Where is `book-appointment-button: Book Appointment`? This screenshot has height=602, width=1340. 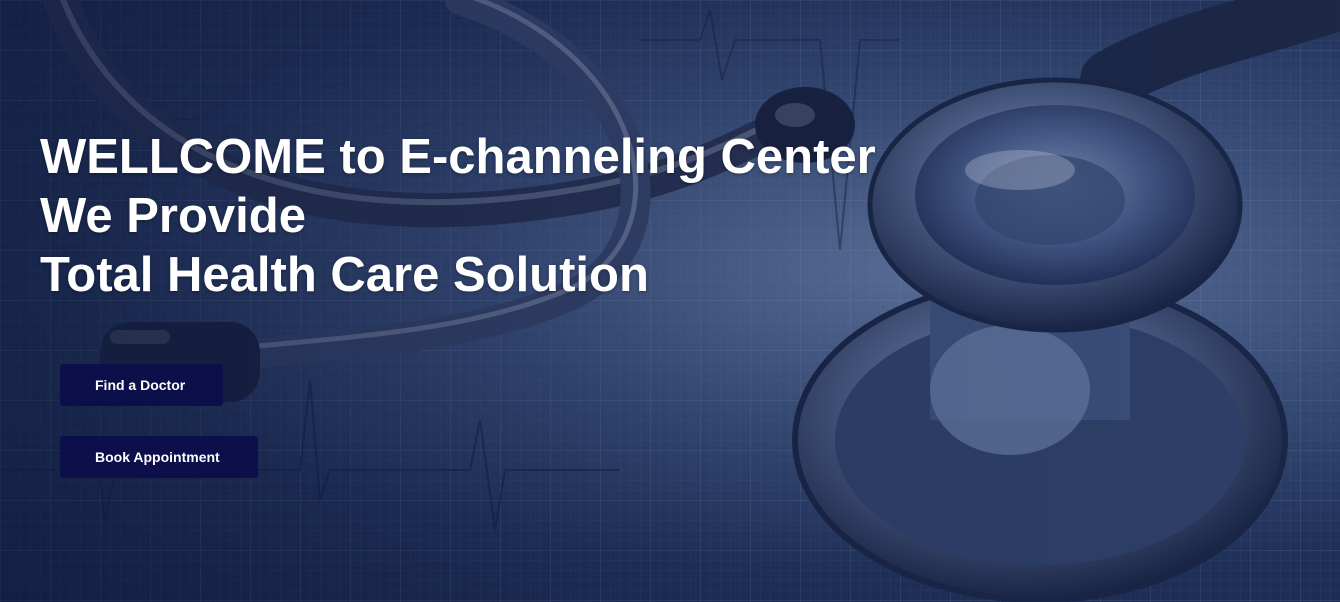
book-appointment-button: Book Appointment is located at coordinates (159, 457).